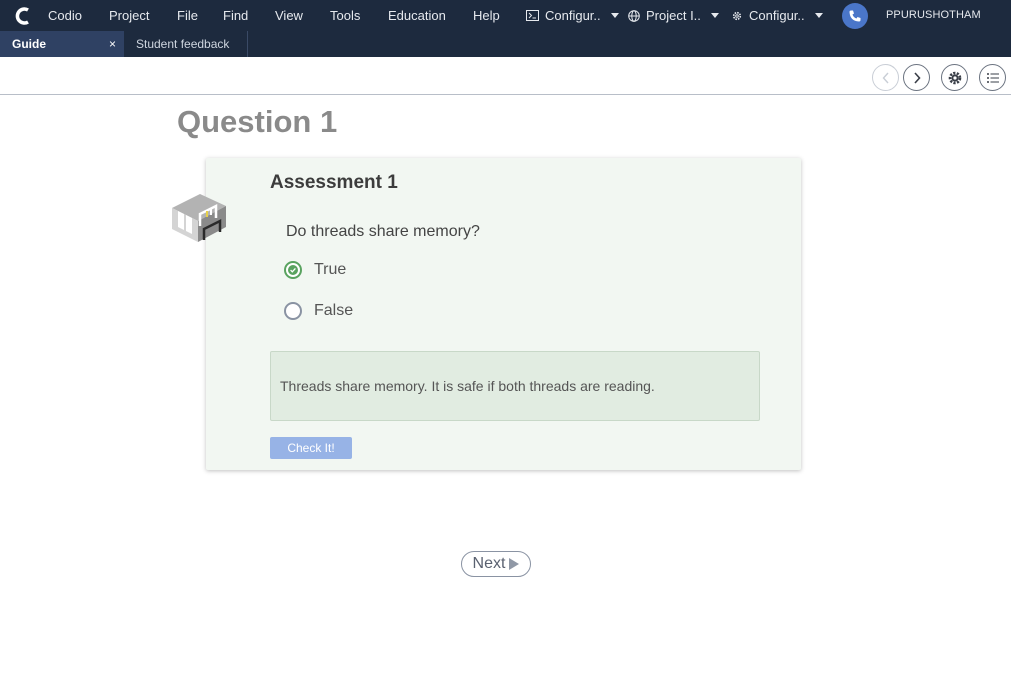 The image size is (1011, 677). I want to click on project-index-dropdown: Project I.., so click(673, 15).